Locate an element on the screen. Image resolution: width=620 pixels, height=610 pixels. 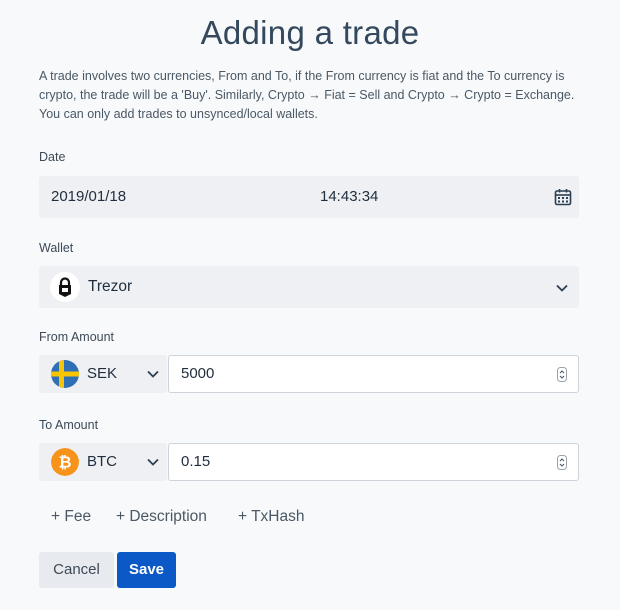
to-amount-value: 0.15 is located at coordinates (195, 461).